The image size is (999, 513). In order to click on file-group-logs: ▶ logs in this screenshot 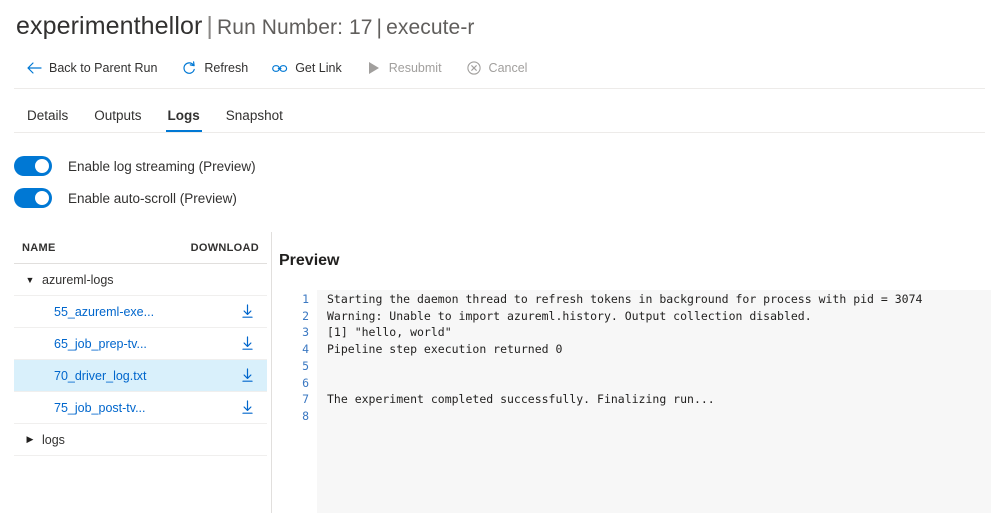, I will do `click(140, 440)`.